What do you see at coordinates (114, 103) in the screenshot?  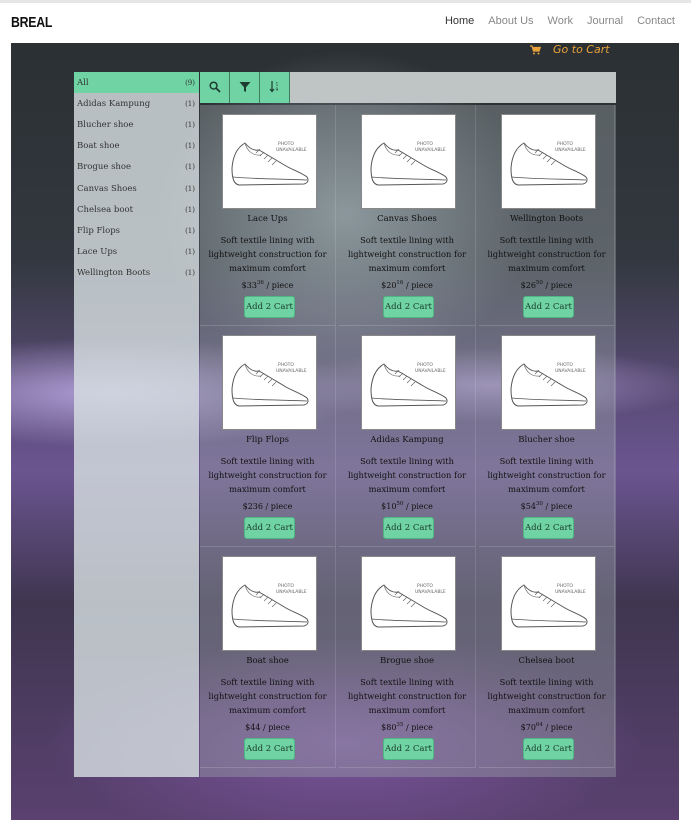 I see `category-label: Adidas Kampung` at bounding box center [114, 103].